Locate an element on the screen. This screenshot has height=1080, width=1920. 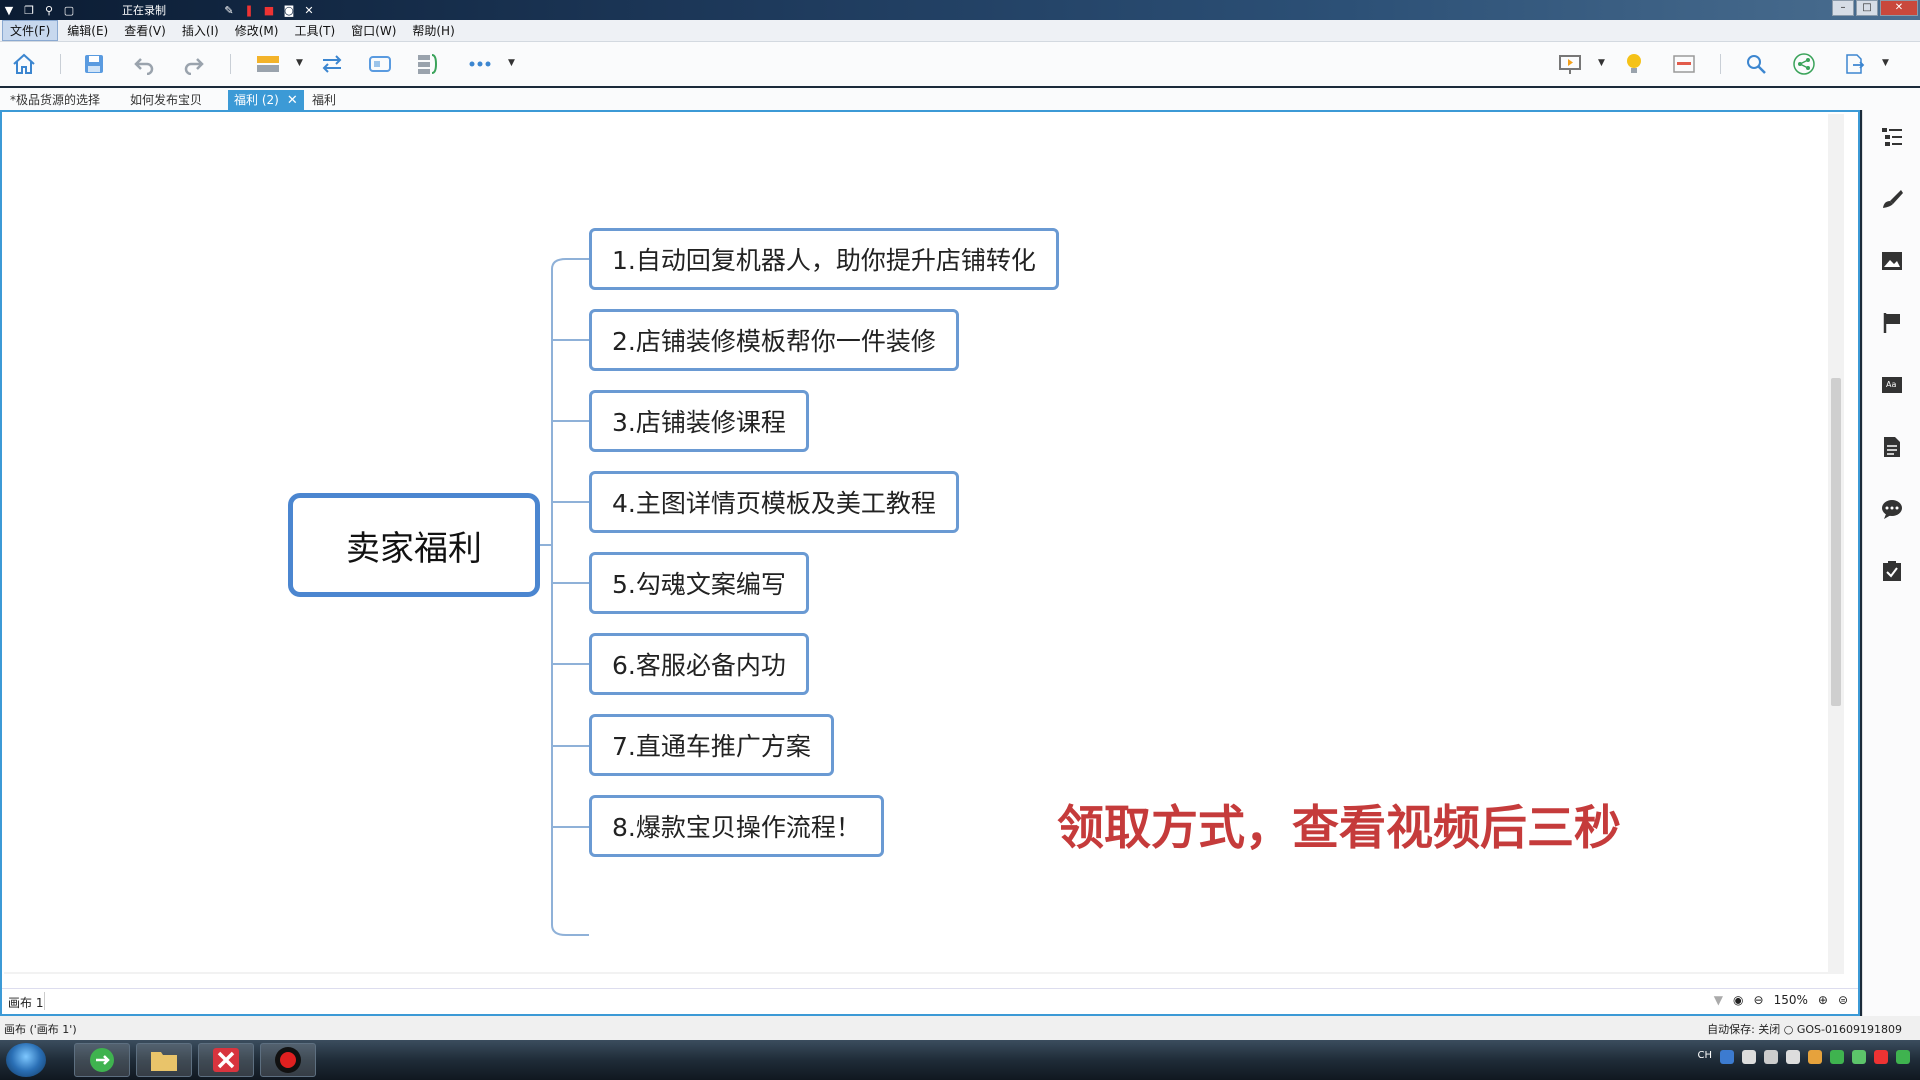
menu-insert: 插入(I) is located at coordinates (200, 30).